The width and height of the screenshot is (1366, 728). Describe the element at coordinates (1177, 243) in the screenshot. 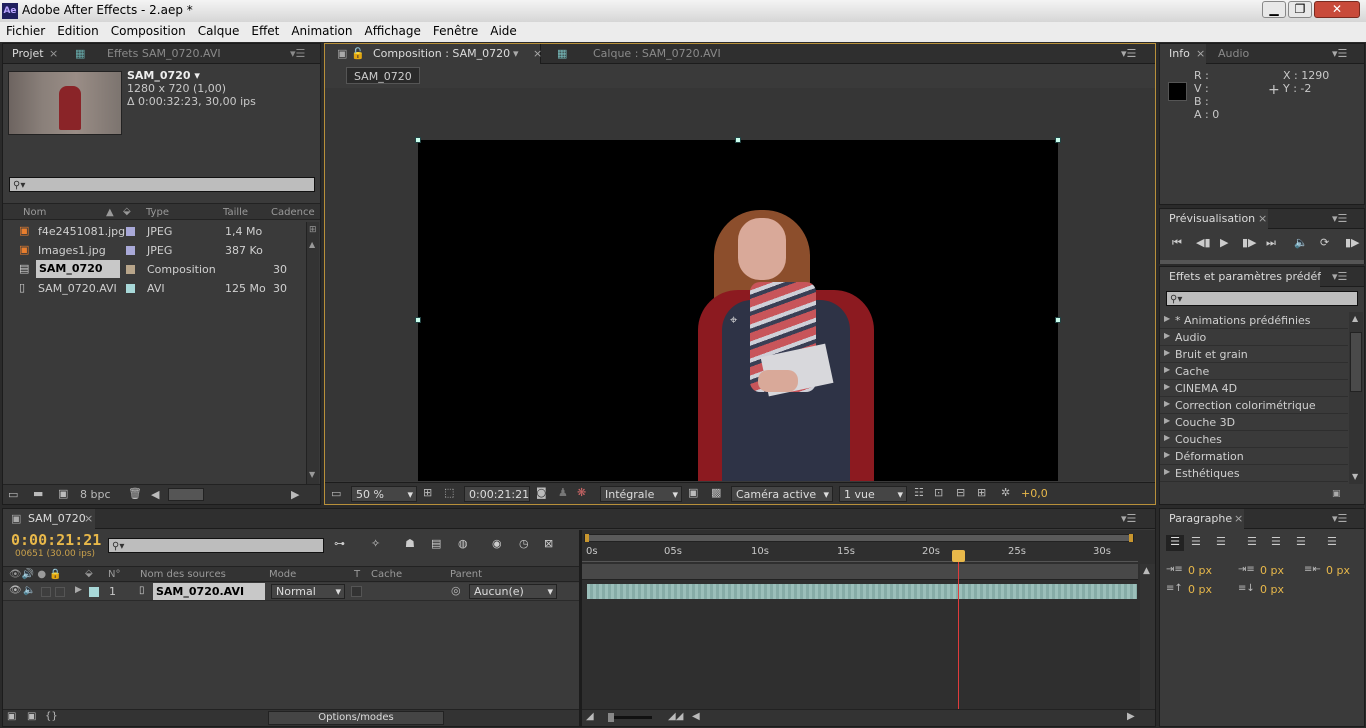

I see `first-frame-icon: ⏮` at that location.